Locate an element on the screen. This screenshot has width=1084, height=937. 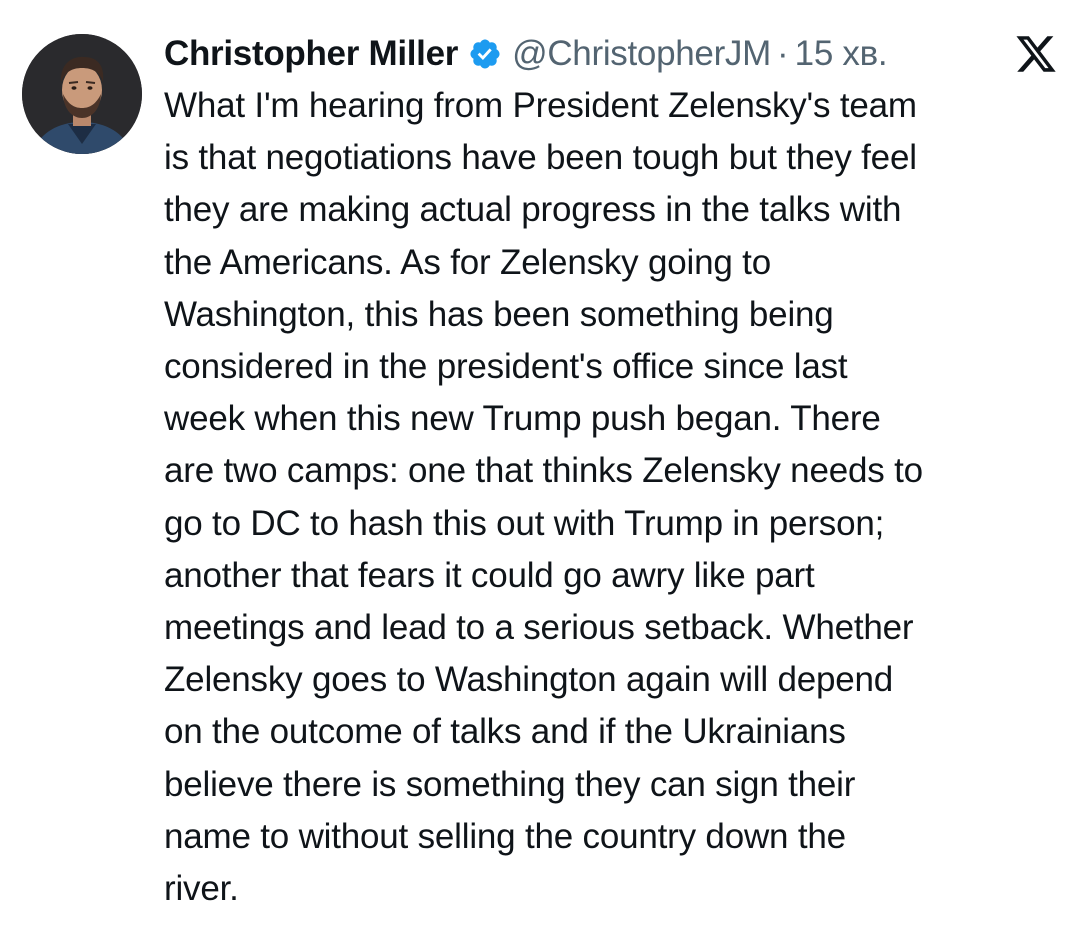
avatar-image is located at coordinates (82, 94).